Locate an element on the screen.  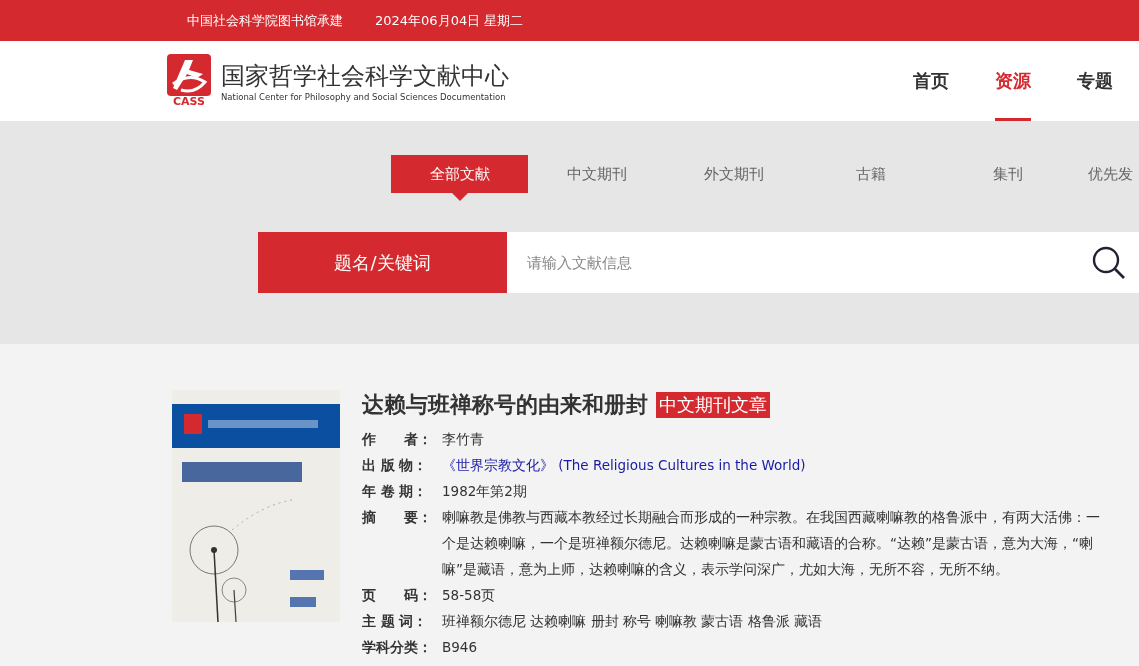
search-field: 请输入文献信息 is located at coordinates (793, 262).